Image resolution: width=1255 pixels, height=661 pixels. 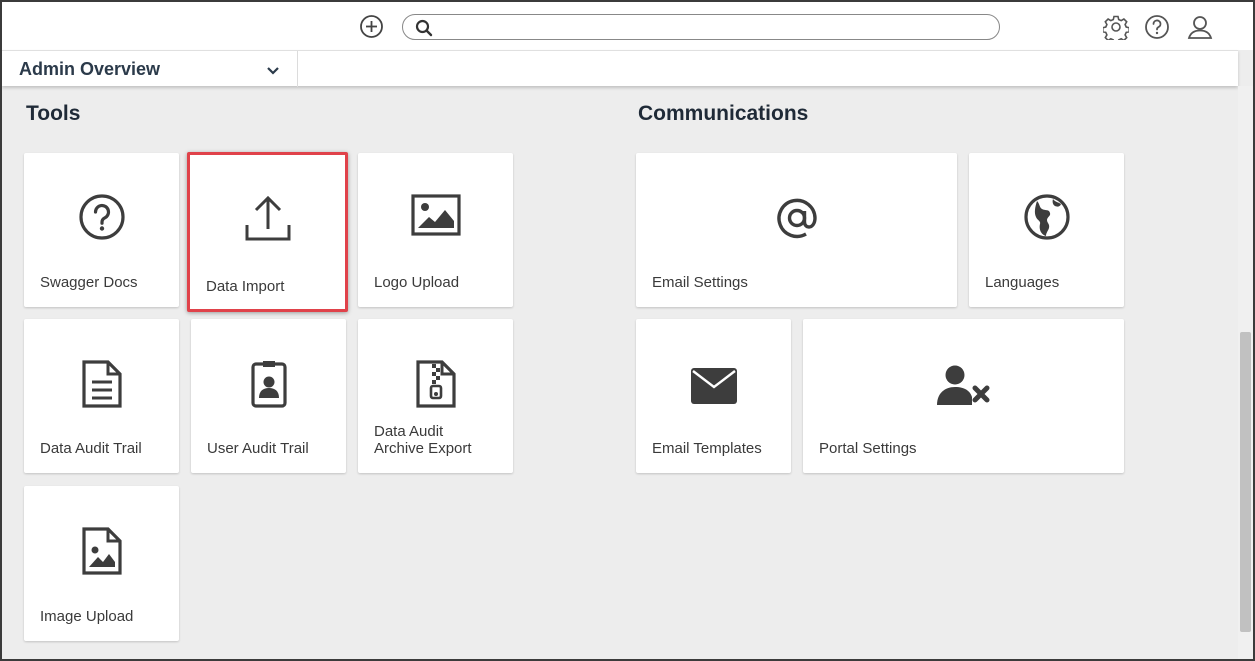 I want to click on tile-email-settings: Email Settings, so click(x=796, y=230).